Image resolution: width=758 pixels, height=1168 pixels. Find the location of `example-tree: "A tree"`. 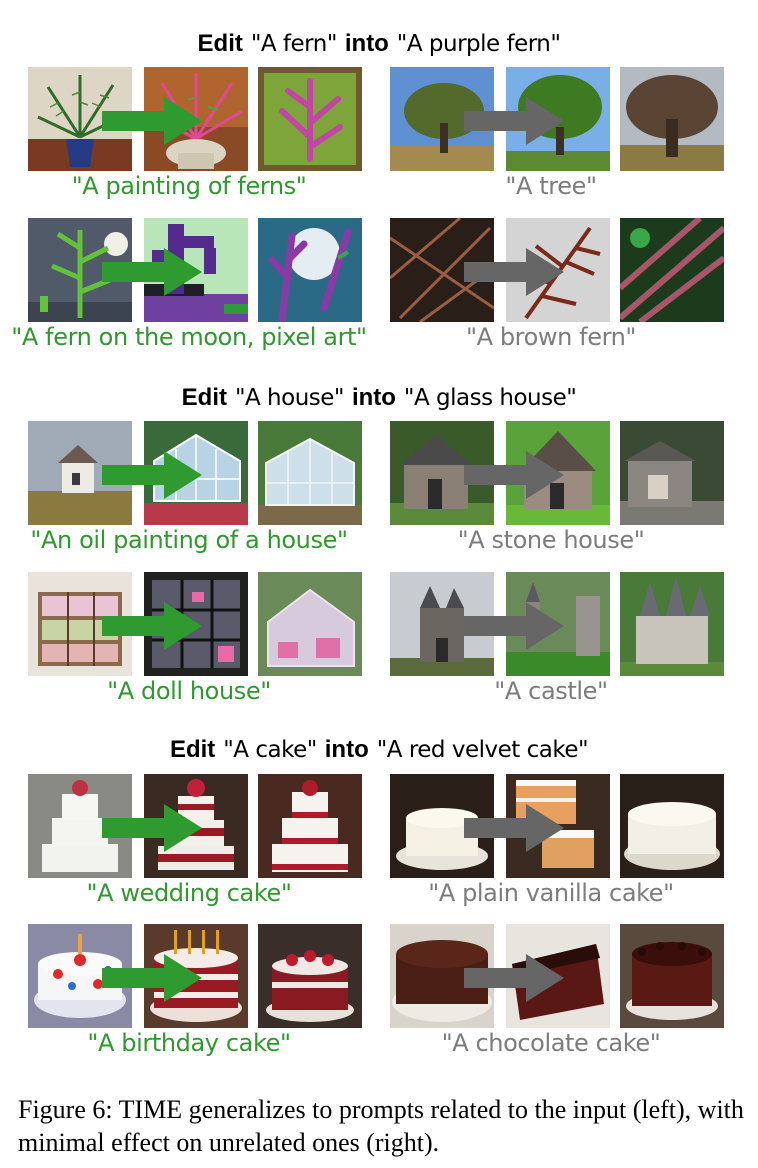

example-tree: "A tree" is located at coordinates (557, 143).